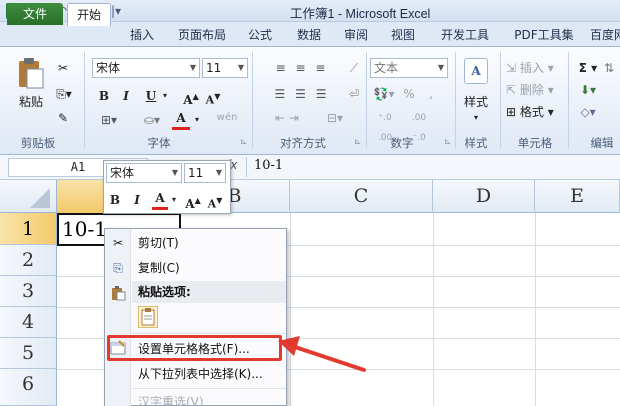 The image size is (620, 406). I want to click on group-label-number: 数字, so click(402, 143).